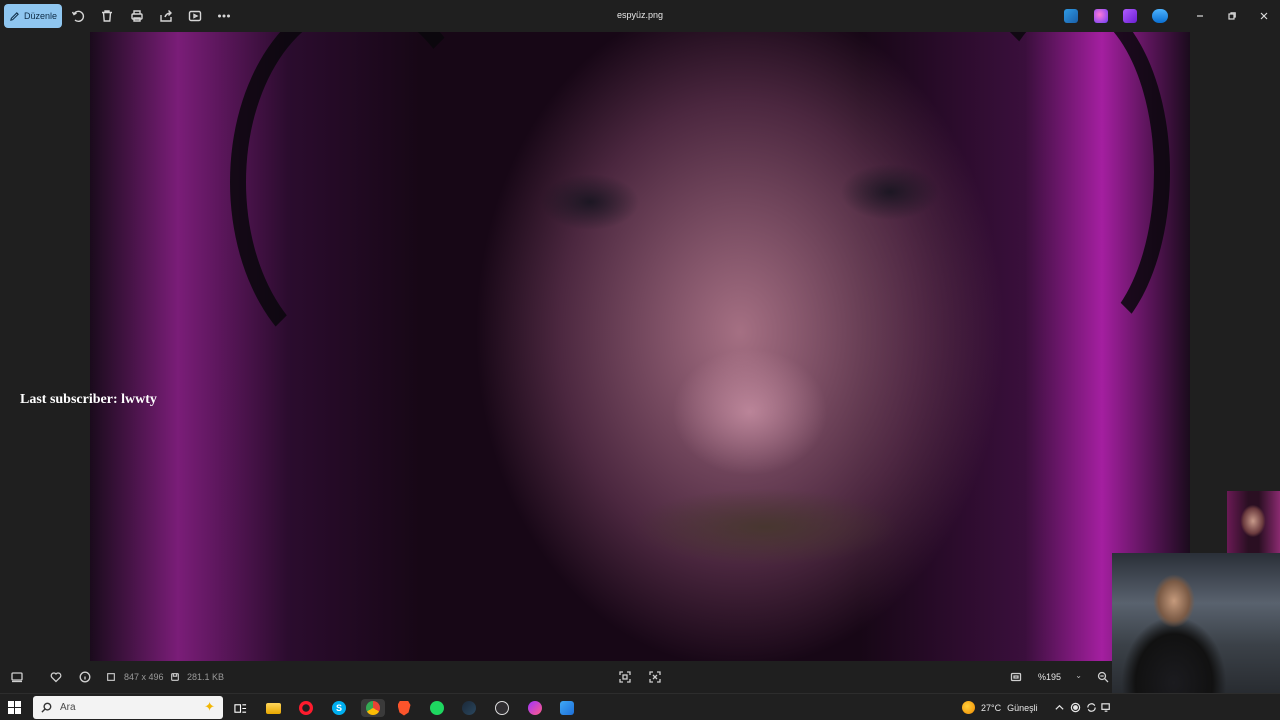  Describe the element at coordinates (1101, 16) in the screenshot. I see `designer-app-icon` at that location.